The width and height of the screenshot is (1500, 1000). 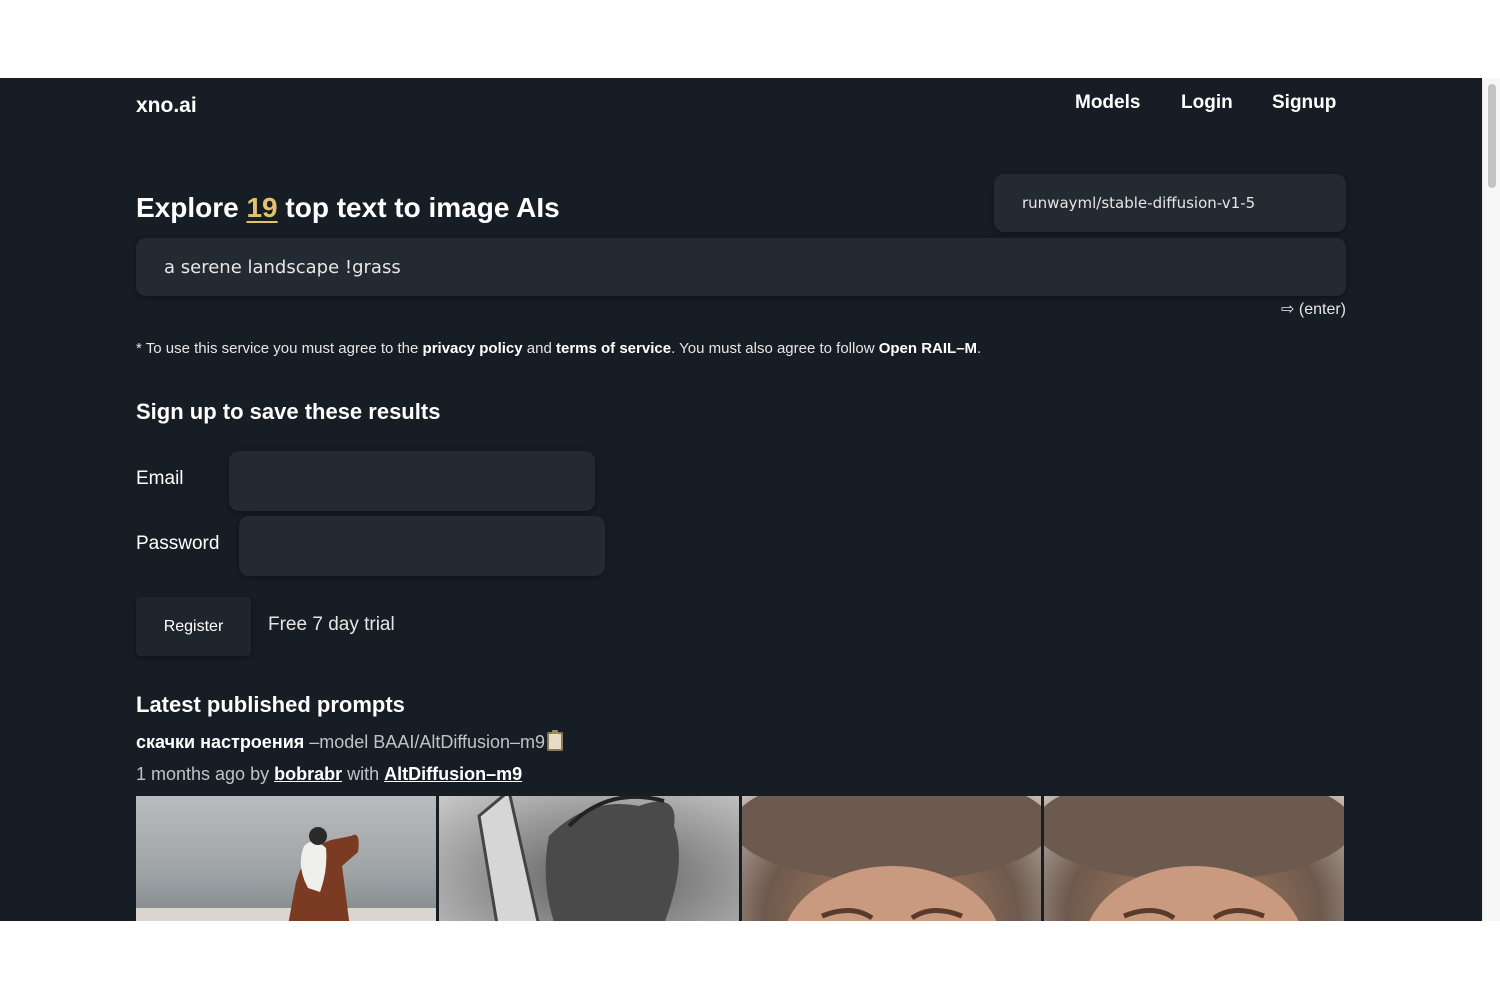 What do you see at coordinates (741, 267) in the screenshot?
I see `prompt-input` at bounding box center [741, 267].